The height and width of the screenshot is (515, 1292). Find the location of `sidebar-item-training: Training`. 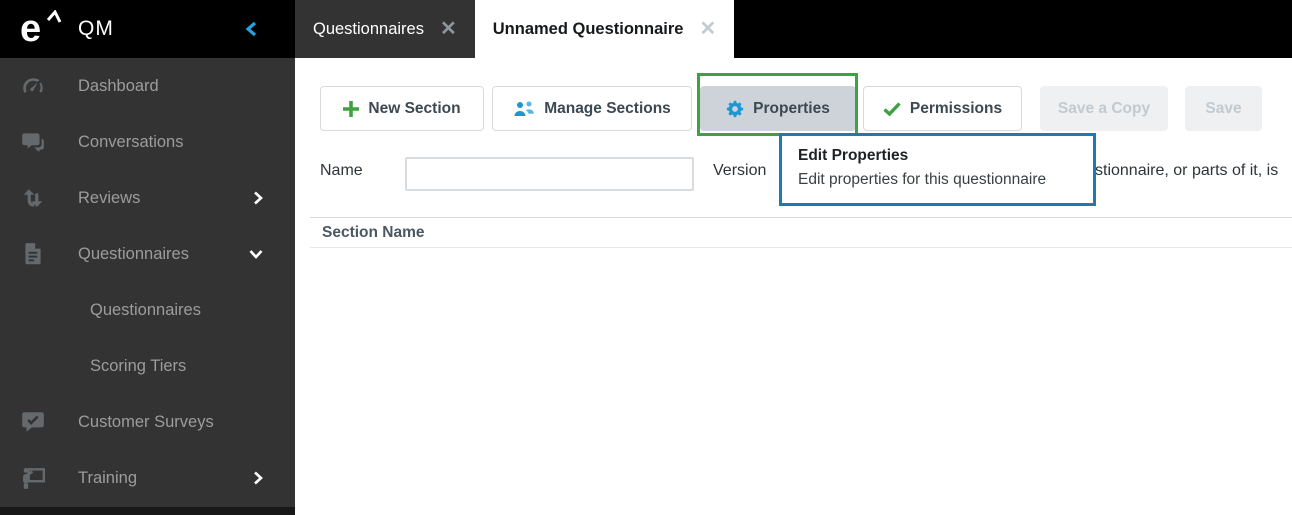

sidebar-item-training: Training is located at coordinates (147, 478).